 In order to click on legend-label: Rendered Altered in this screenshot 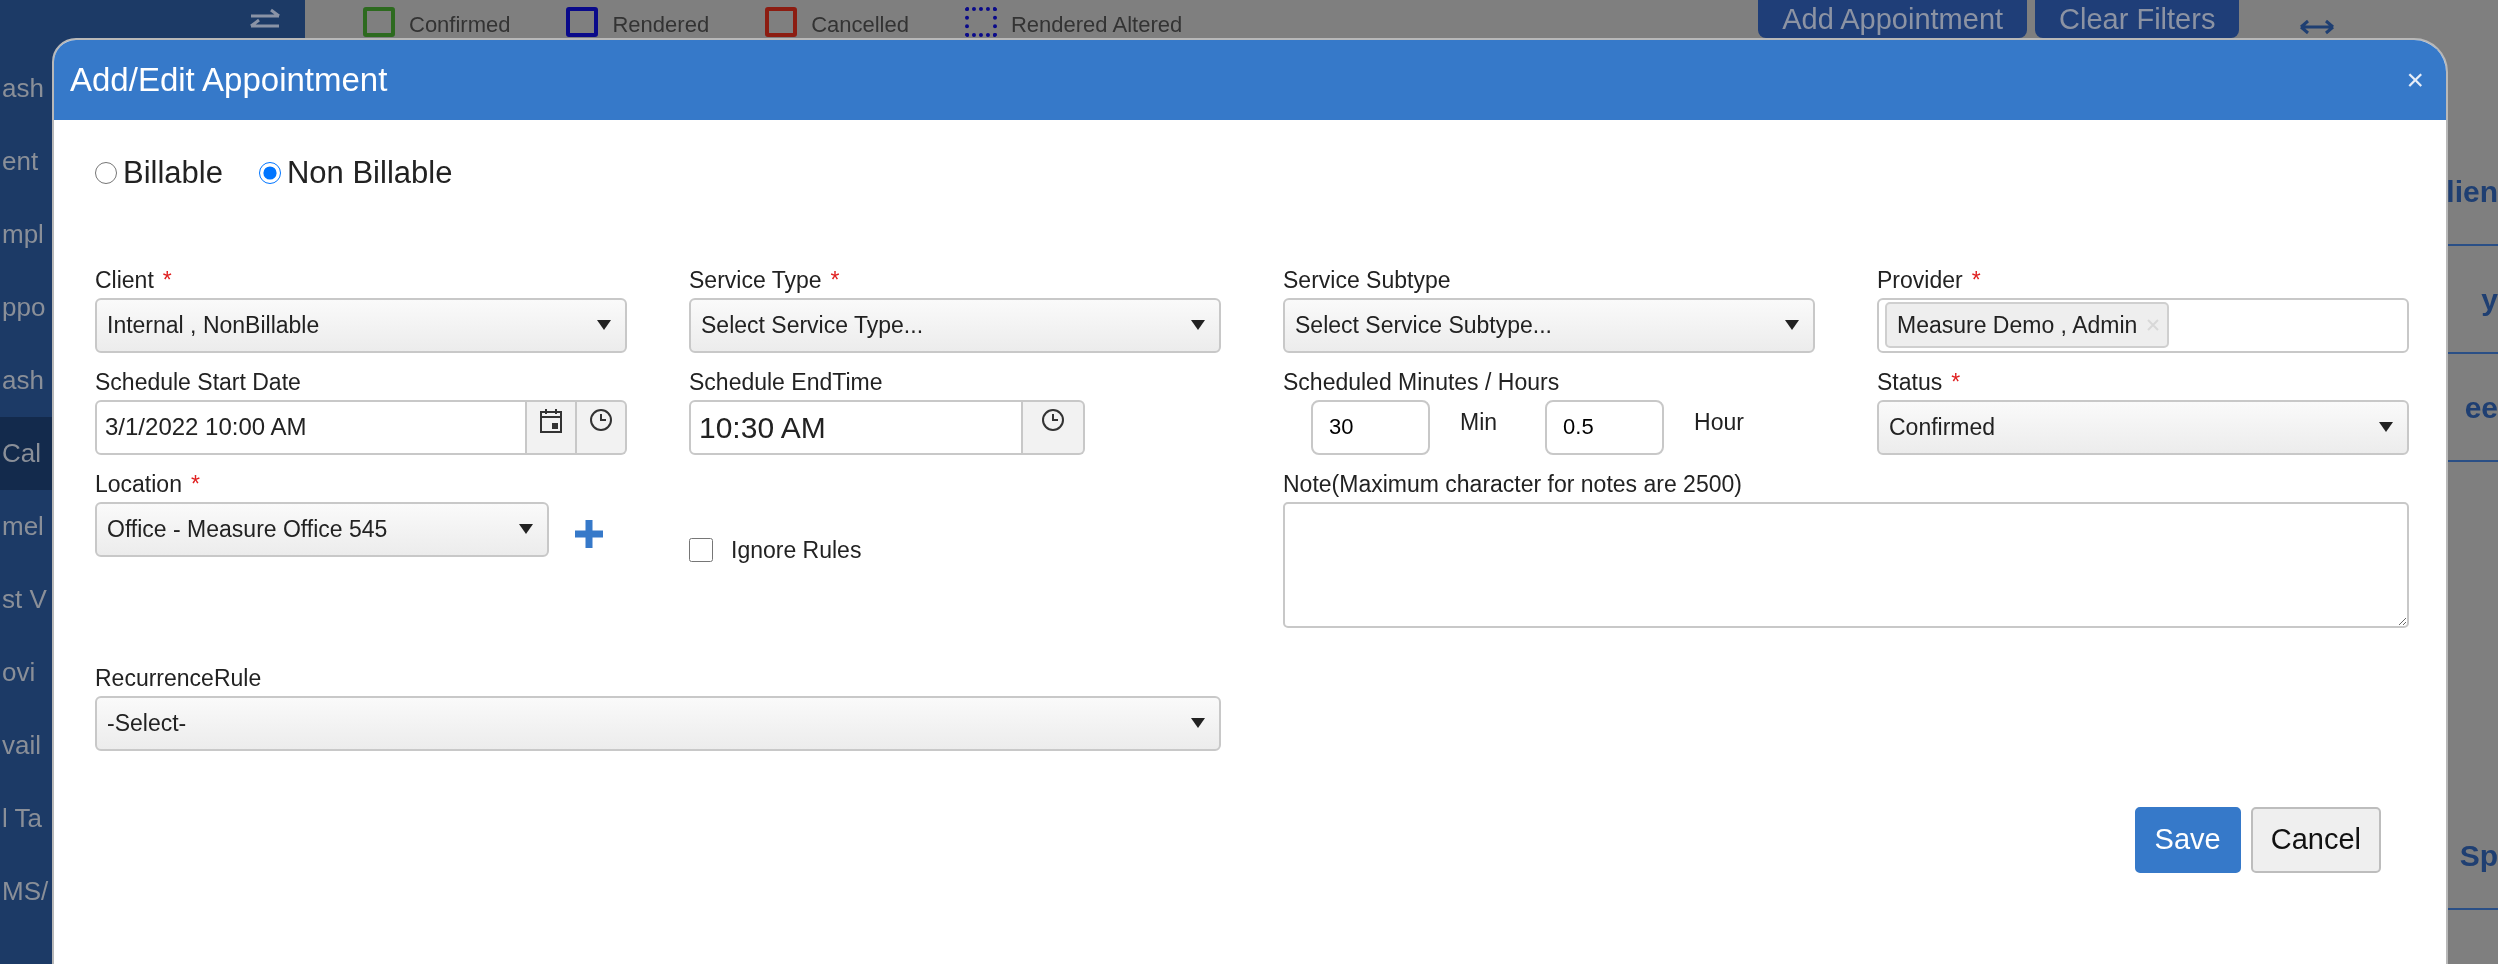, I will do `click(1096, 25)`.